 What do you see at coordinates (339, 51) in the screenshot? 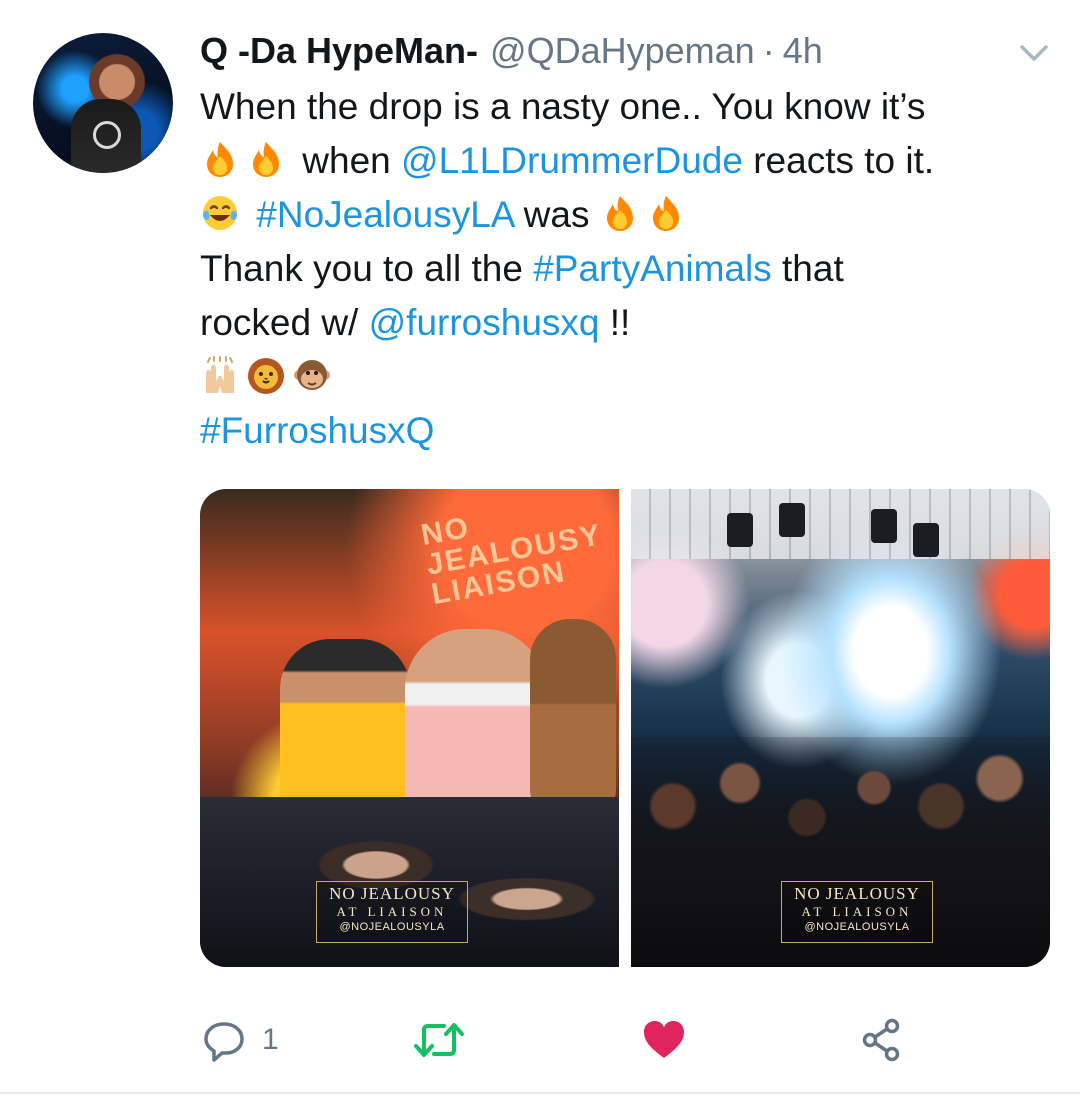
I see `author-display-name: Q -Da HypeMan-` at bounding box center [339, 51].